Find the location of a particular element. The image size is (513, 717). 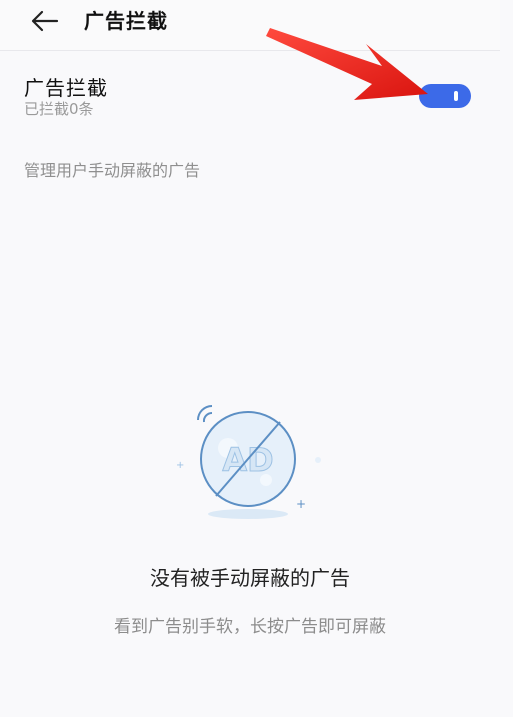

no-ad-icon: AD + + is located at coordinates (248, 462).